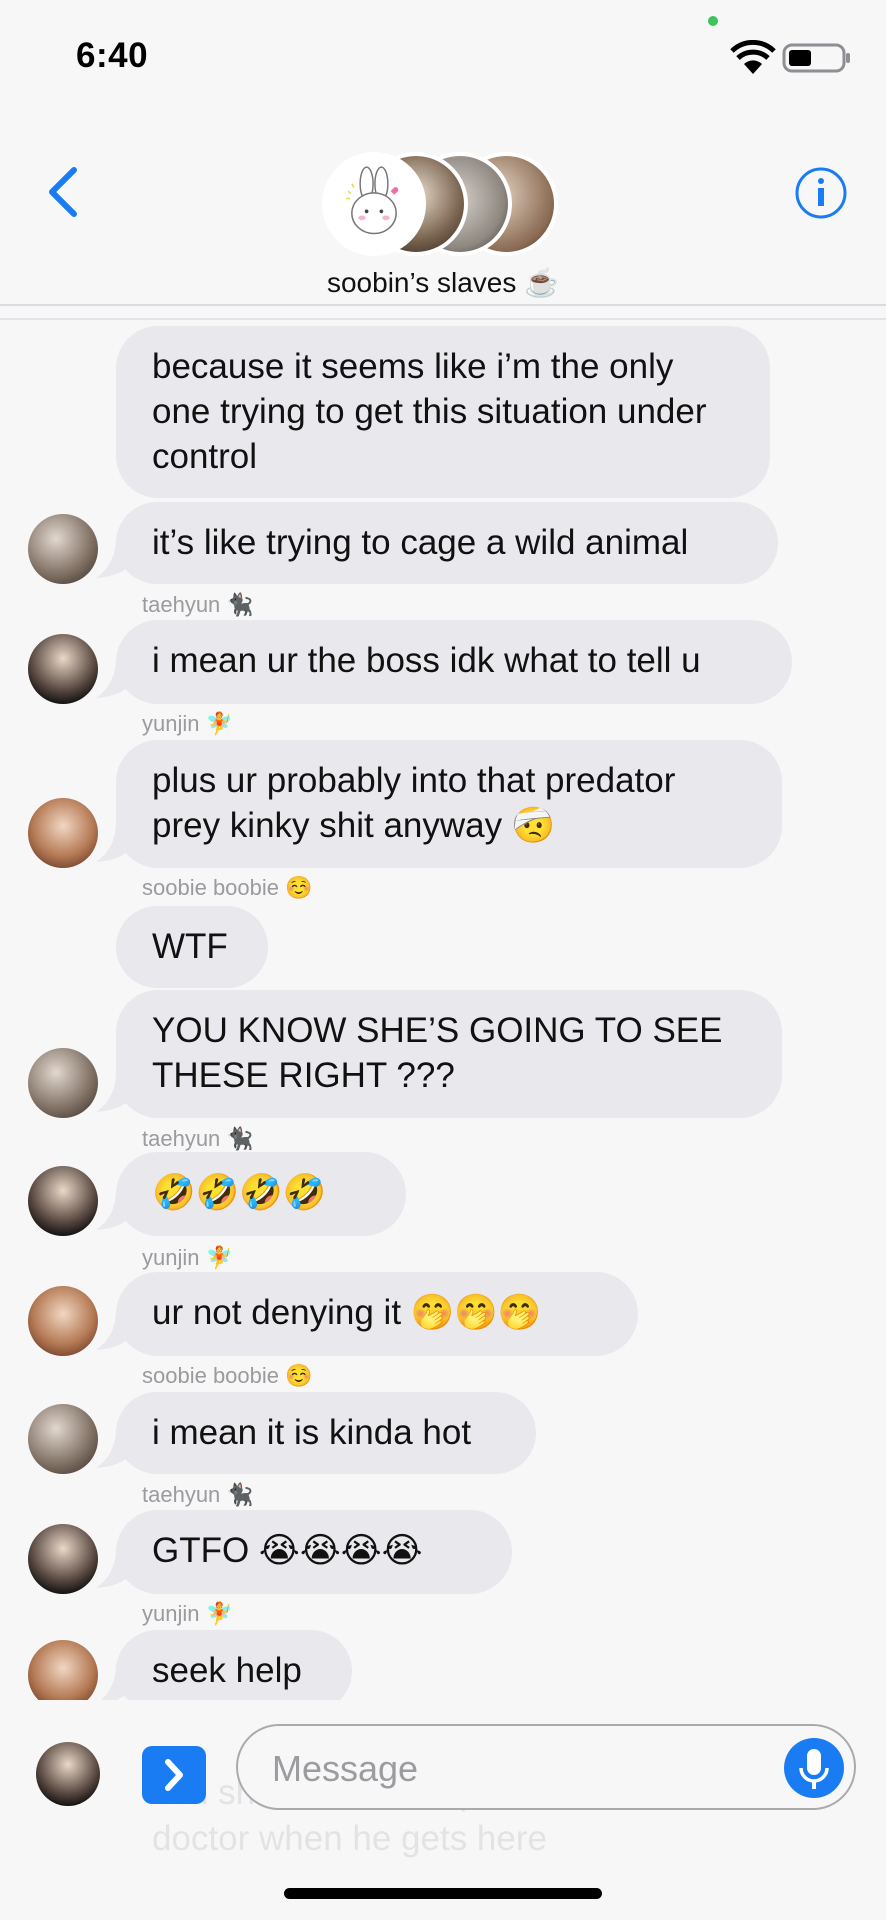 The image size is (886, 1920). I want to click on chevron-right-icon, so click(174, 1775).